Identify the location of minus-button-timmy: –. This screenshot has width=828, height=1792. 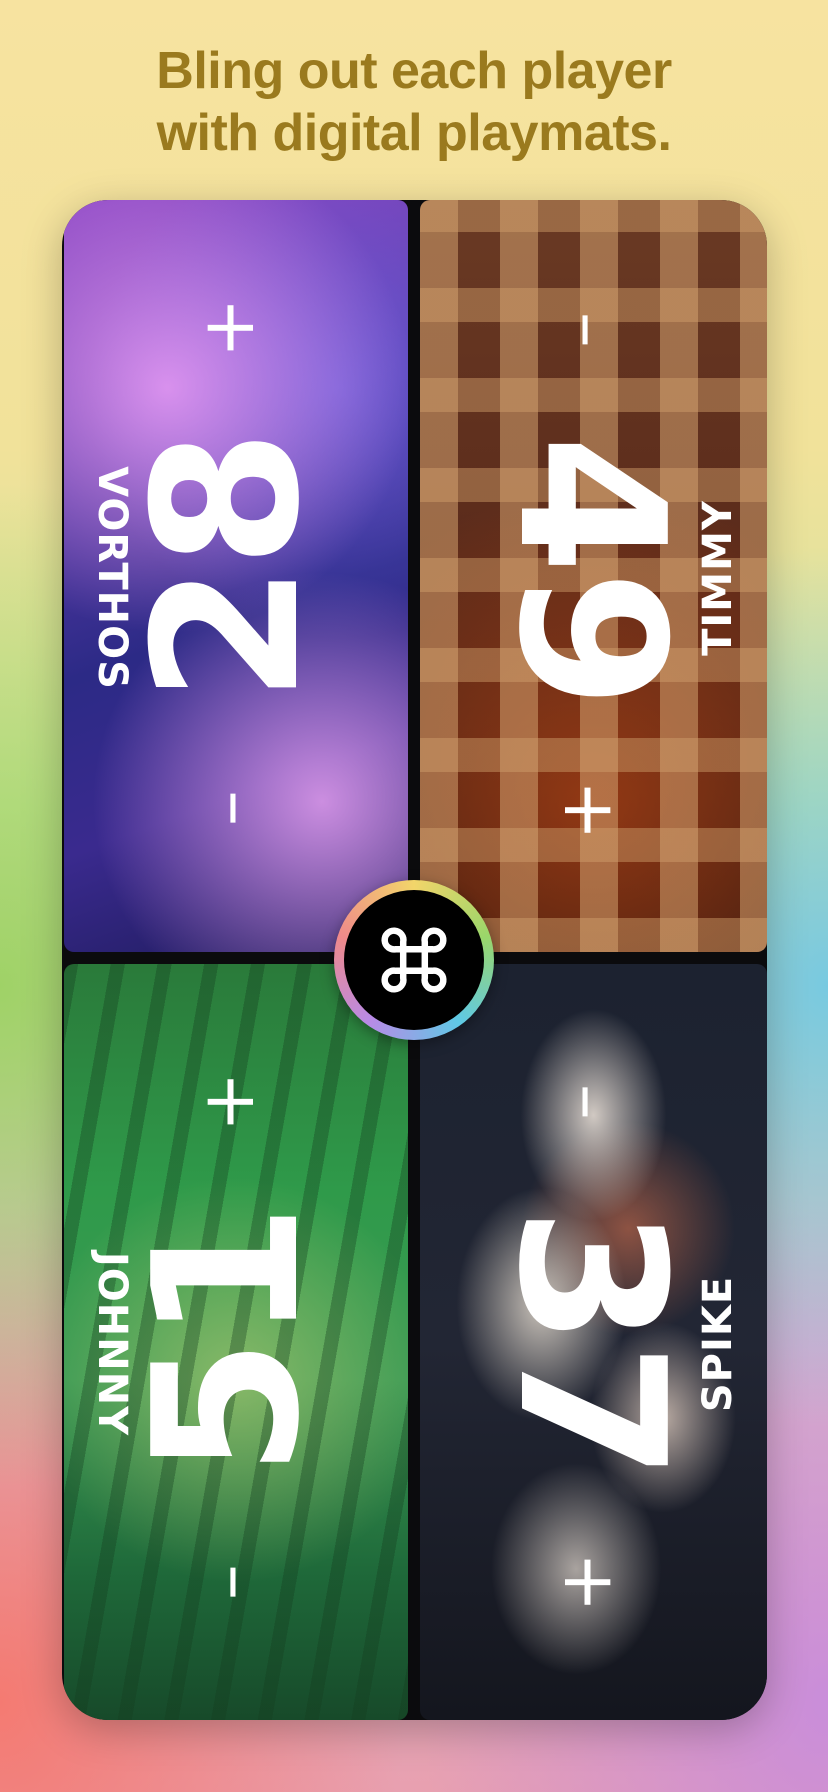
(590, 330).